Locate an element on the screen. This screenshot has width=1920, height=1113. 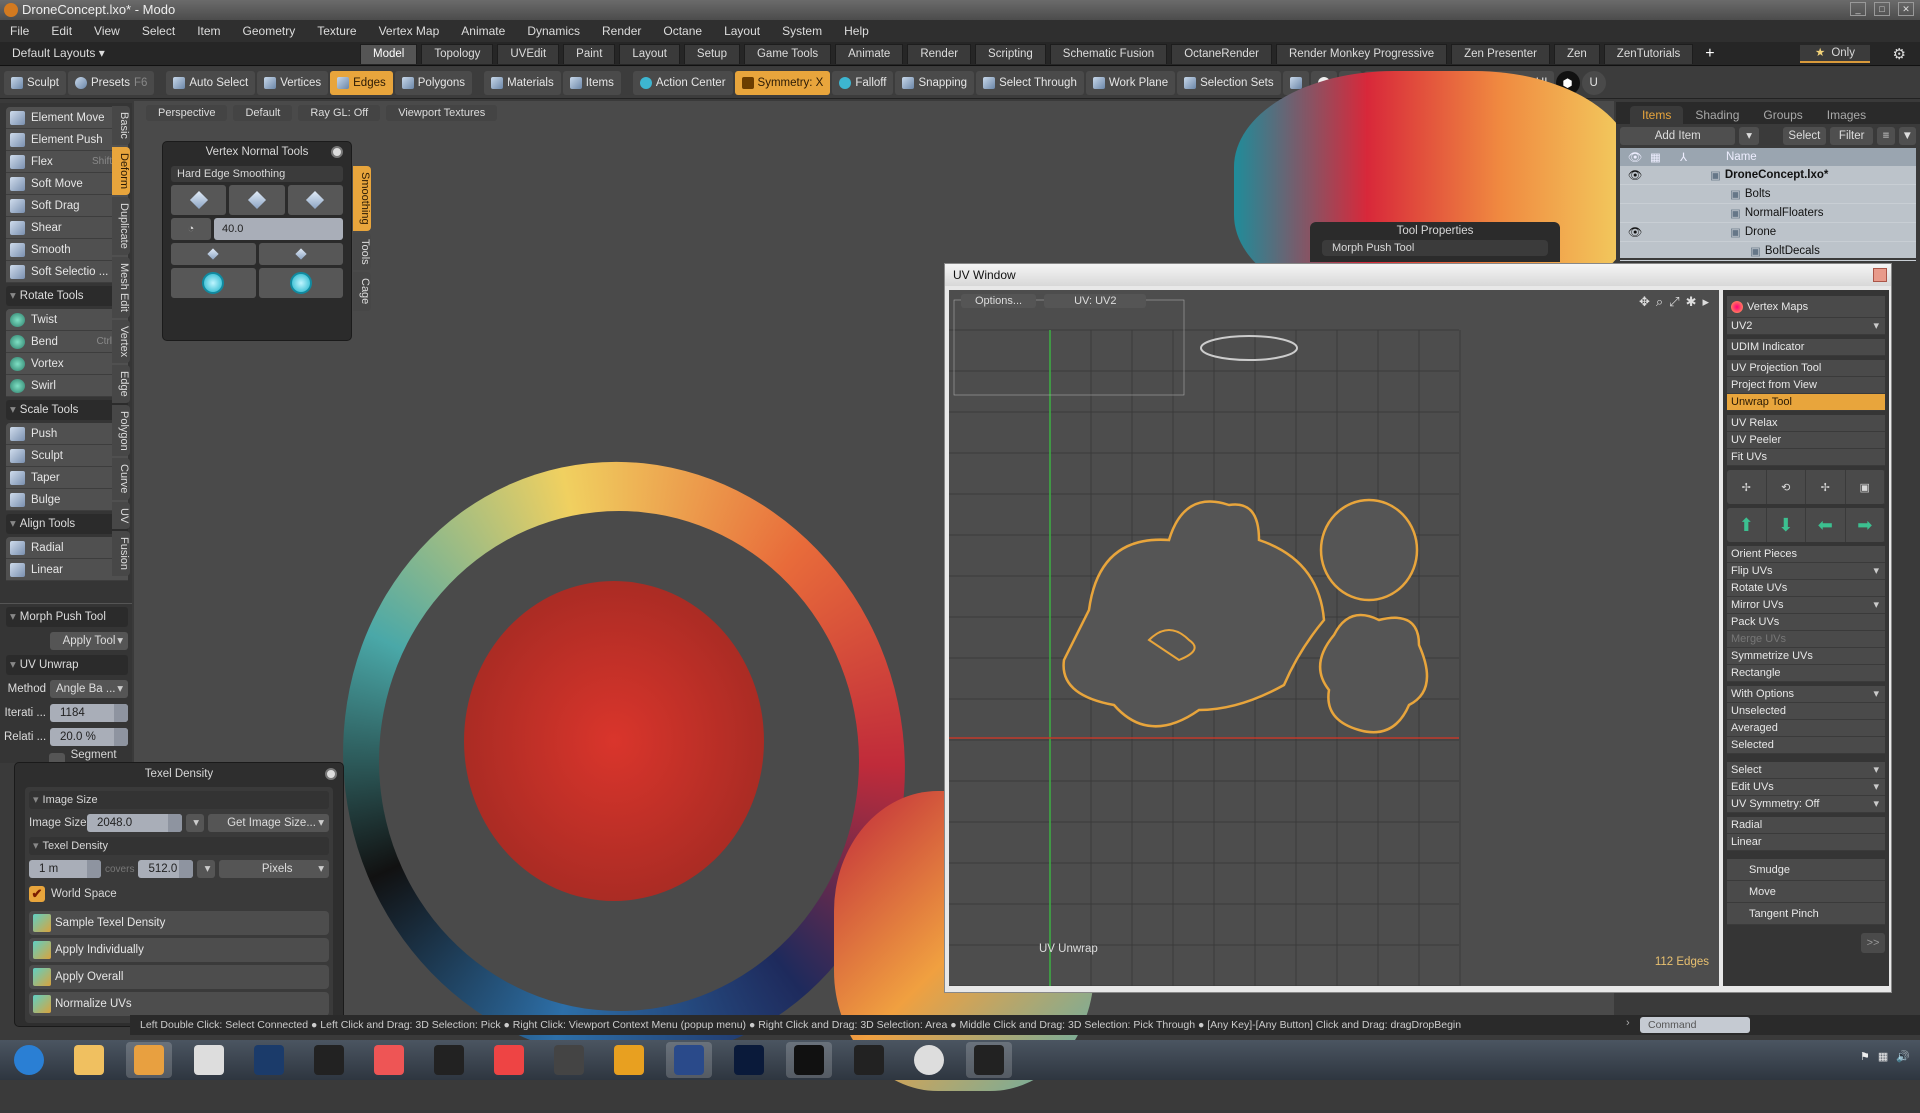
viewport-raygl: Ray GL: Off is located at coordinates (339, 113).